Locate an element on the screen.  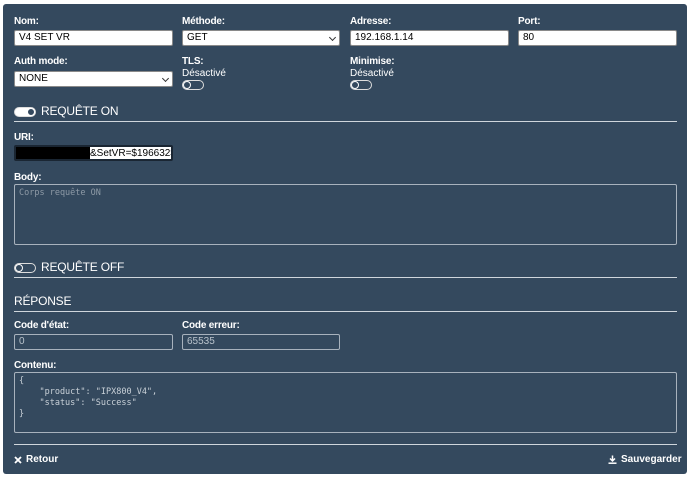
minimise-label: Minimise: is located at coordinates (372, 61).